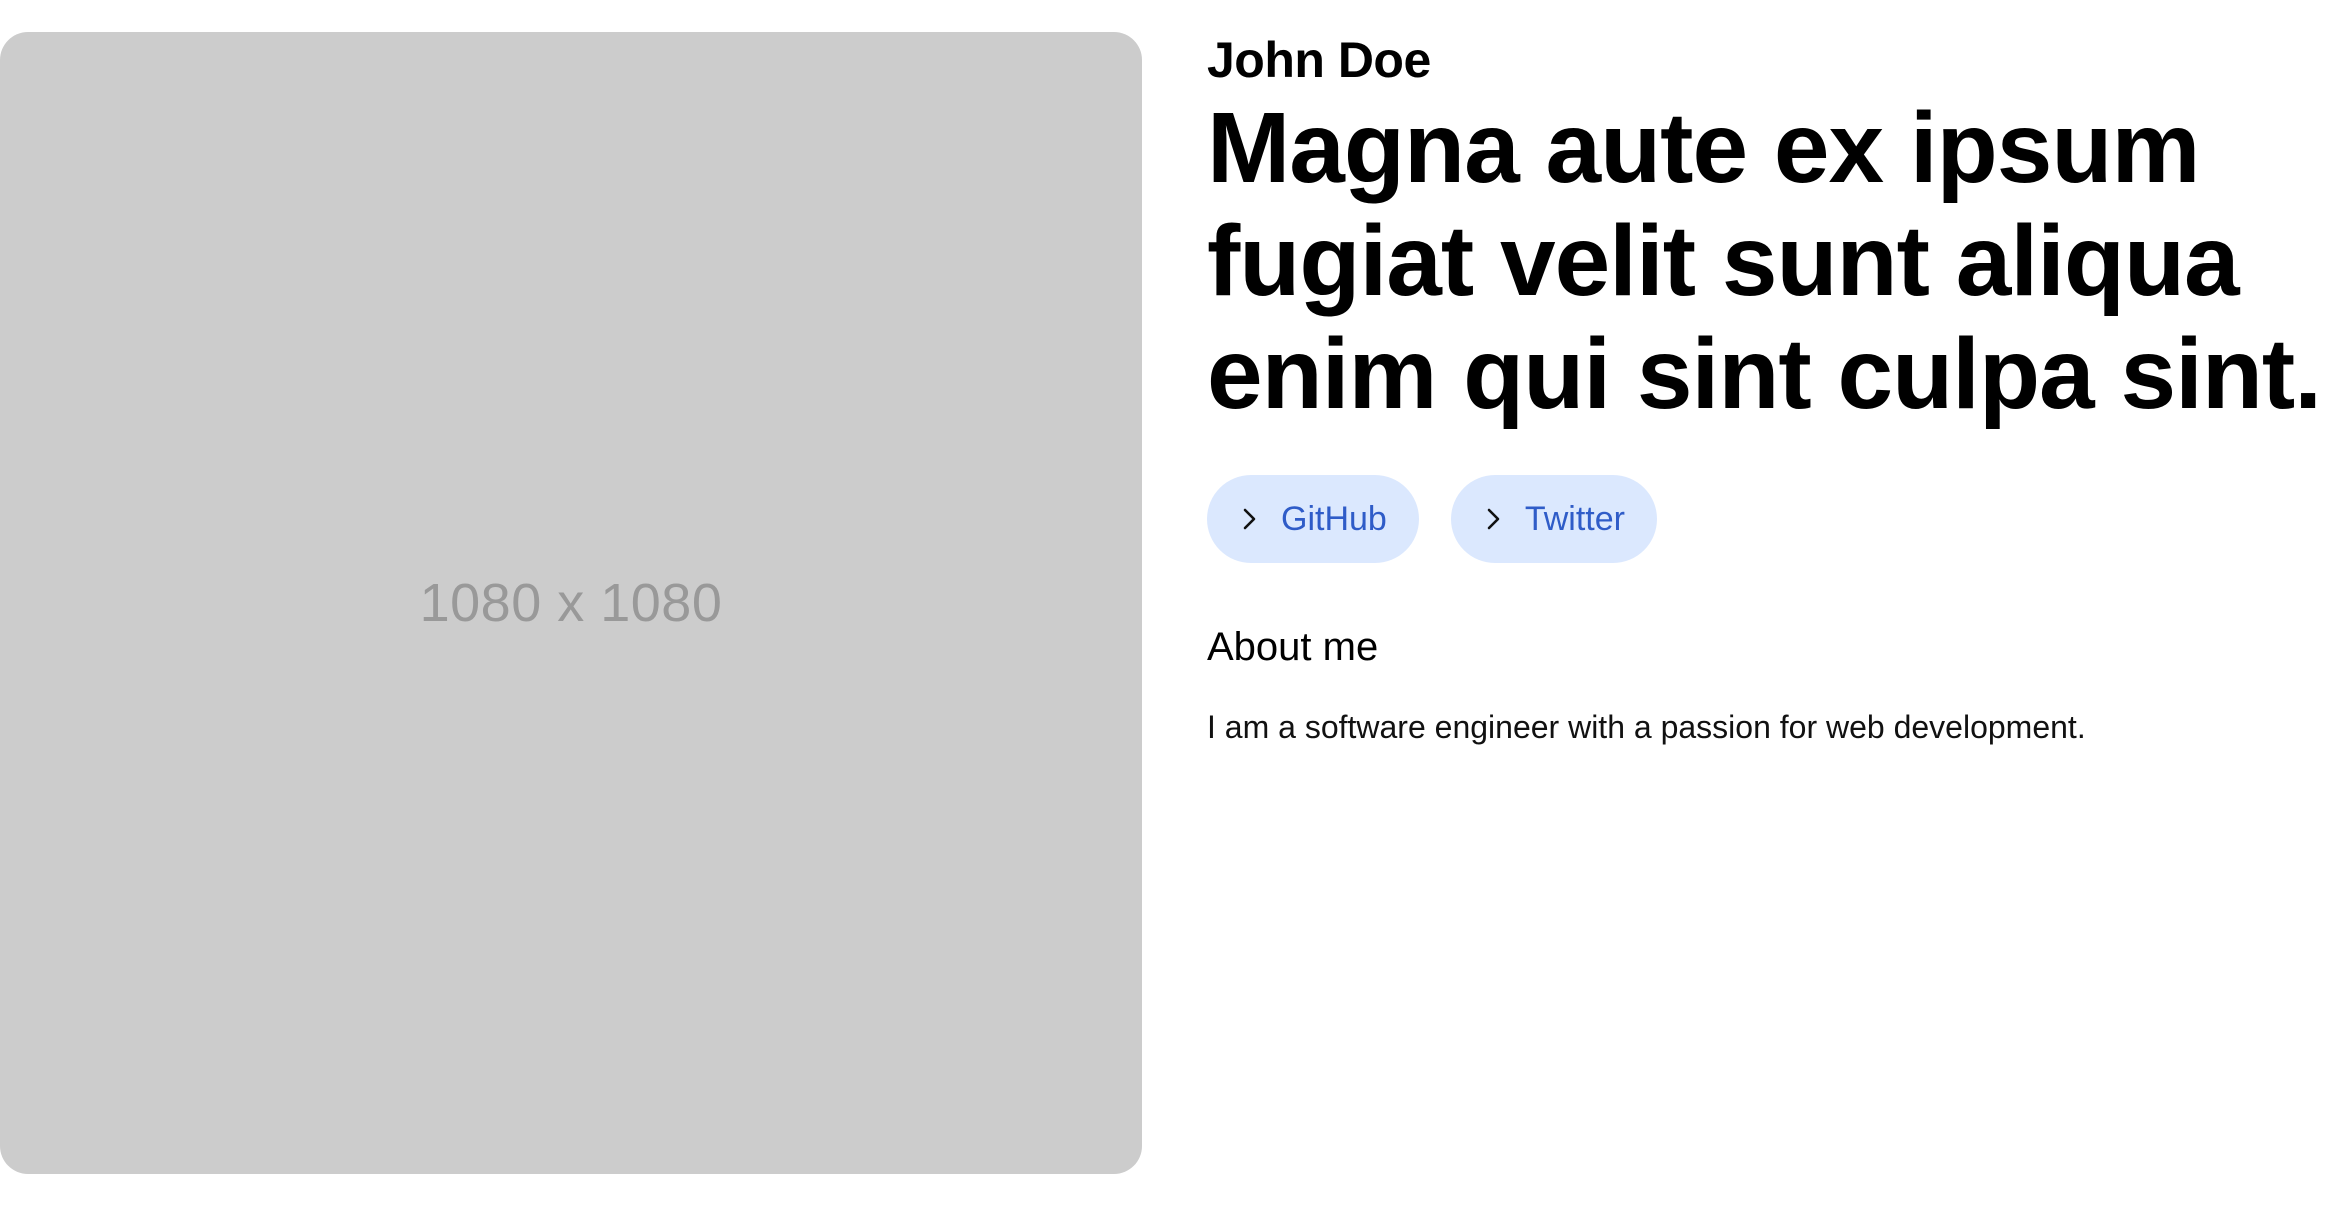 This screenshot has height=1208, width=2336. What do you see at coordinates (1723, 261) in the screenshot?
I see `headline-line: fugiat velit sunt aliqua` at bounding box center [1723, 261].